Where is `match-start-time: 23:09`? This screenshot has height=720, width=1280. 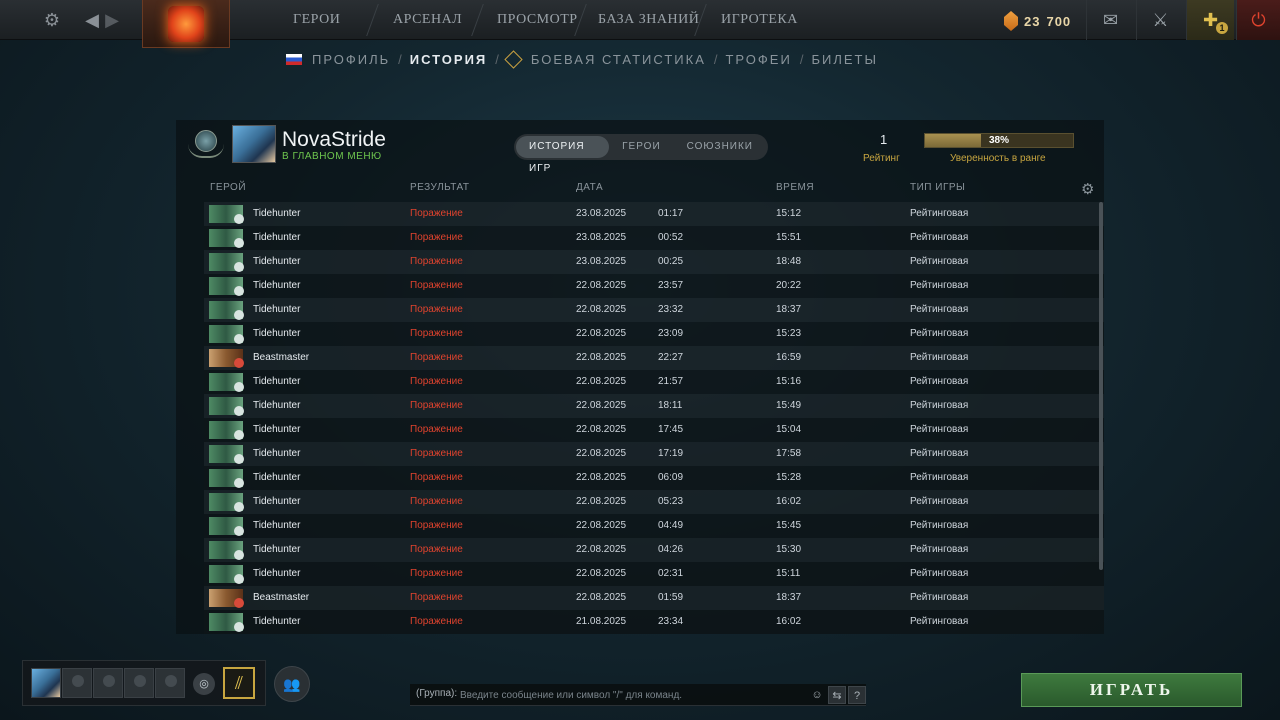
match-start-time: 23:09 is located at coordinates (671, 333).